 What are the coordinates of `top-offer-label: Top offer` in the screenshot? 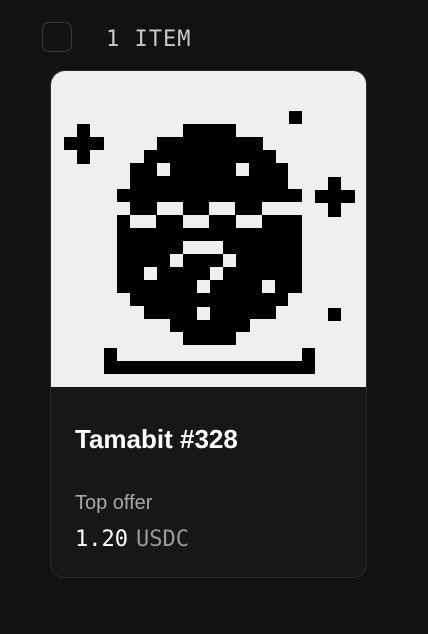 It's located at (114, 503).